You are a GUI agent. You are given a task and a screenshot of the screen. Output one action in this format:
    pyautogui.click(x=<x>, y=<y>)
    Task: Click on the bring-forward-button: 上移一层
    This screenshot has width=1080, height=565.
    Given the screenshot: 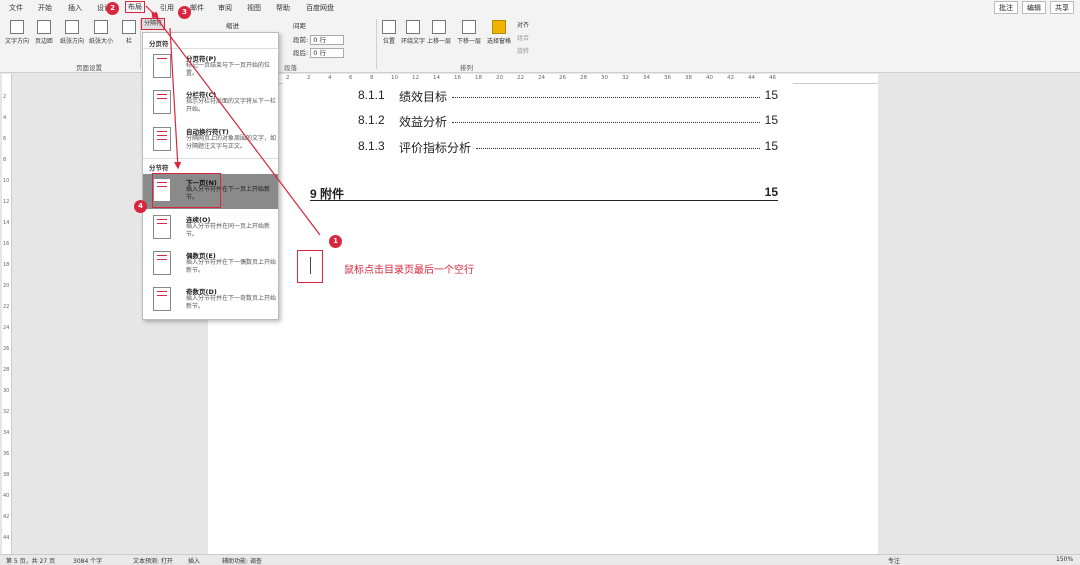 What is the action you would take?
    pyautogui.click(x=439, y=32)
    